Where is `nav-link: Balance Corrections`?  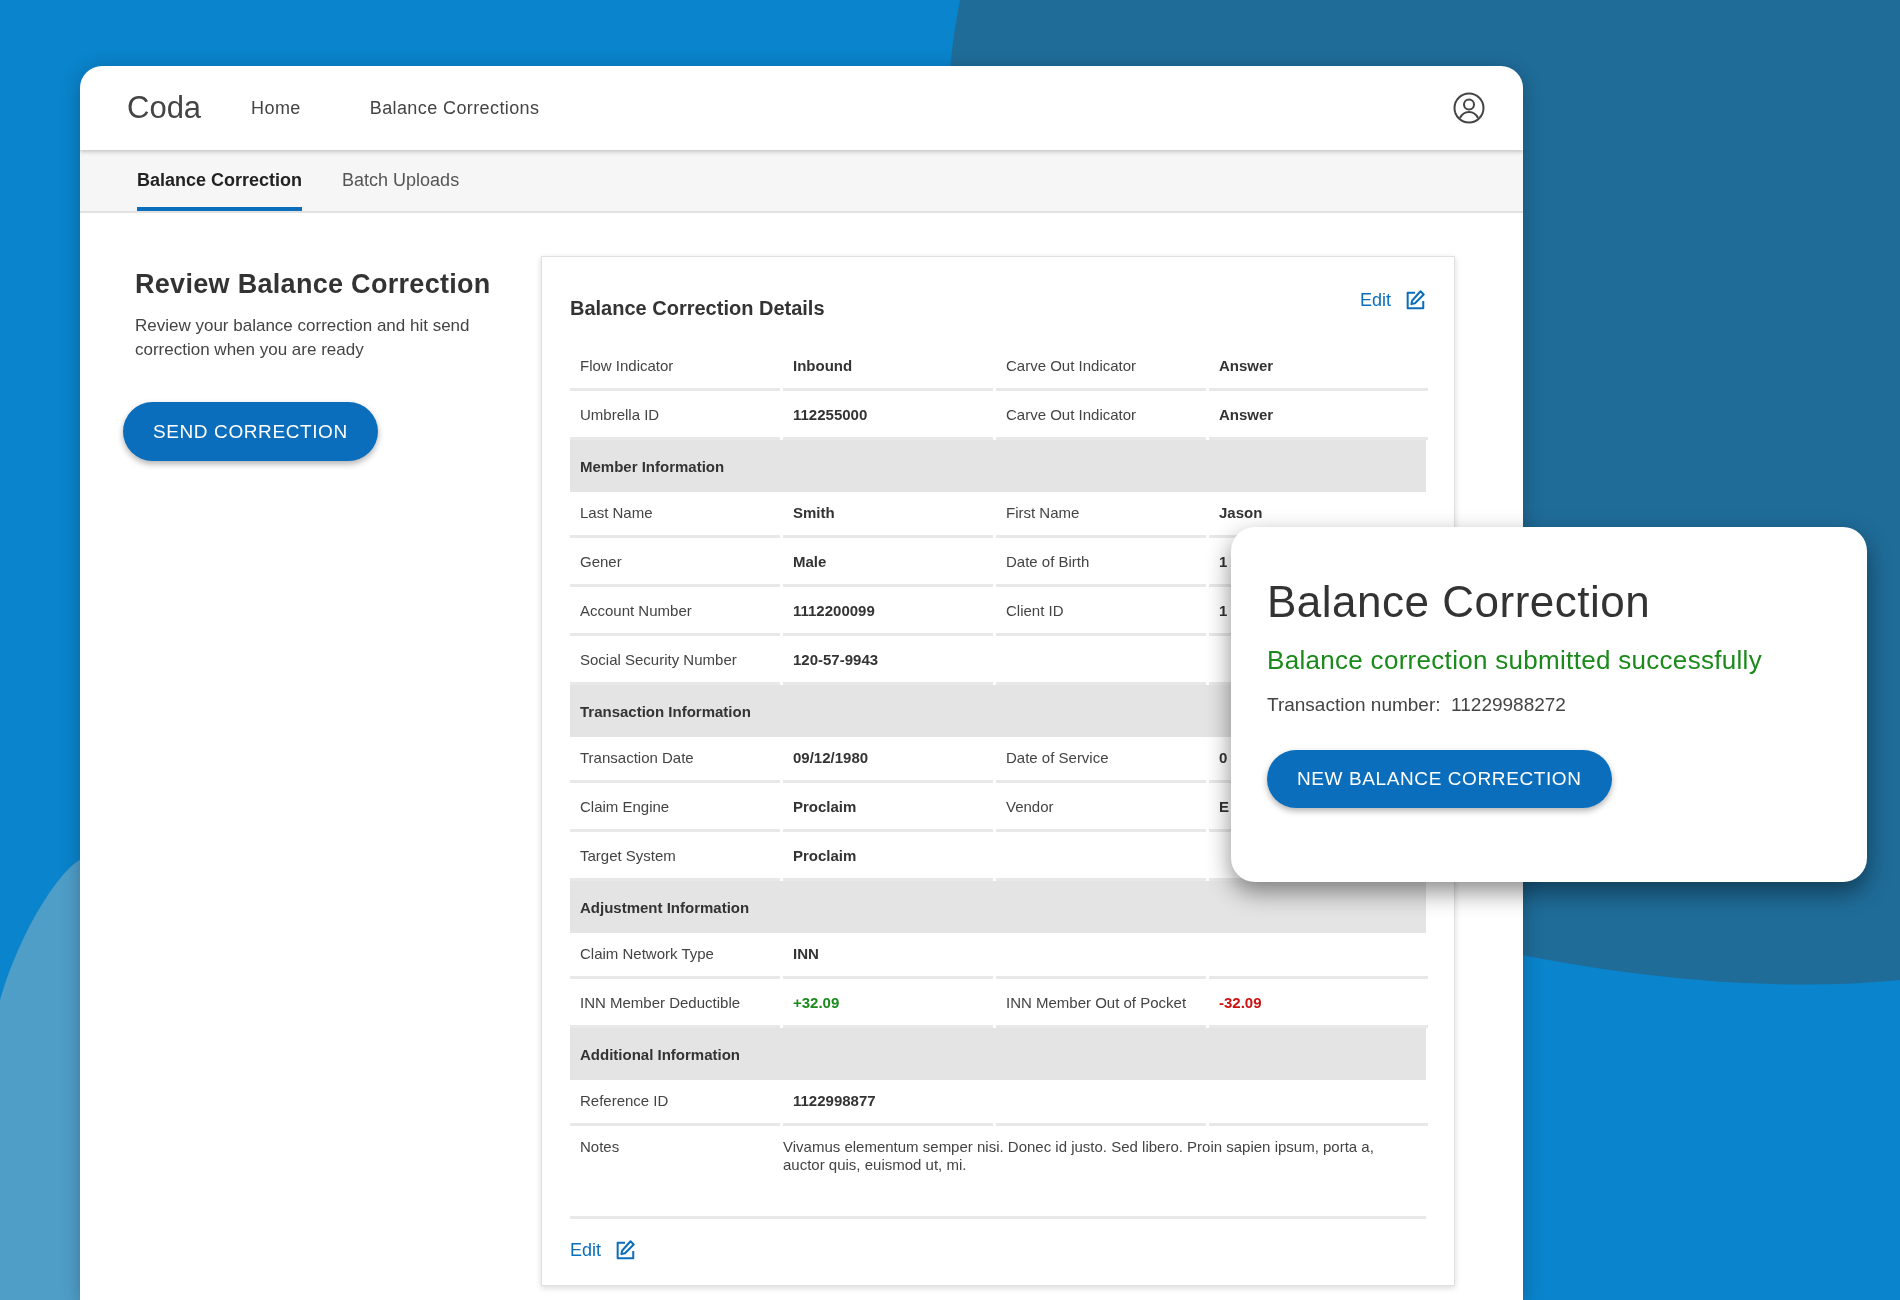
nav-link: Balance Corrections is located at coordinates (454, 108).